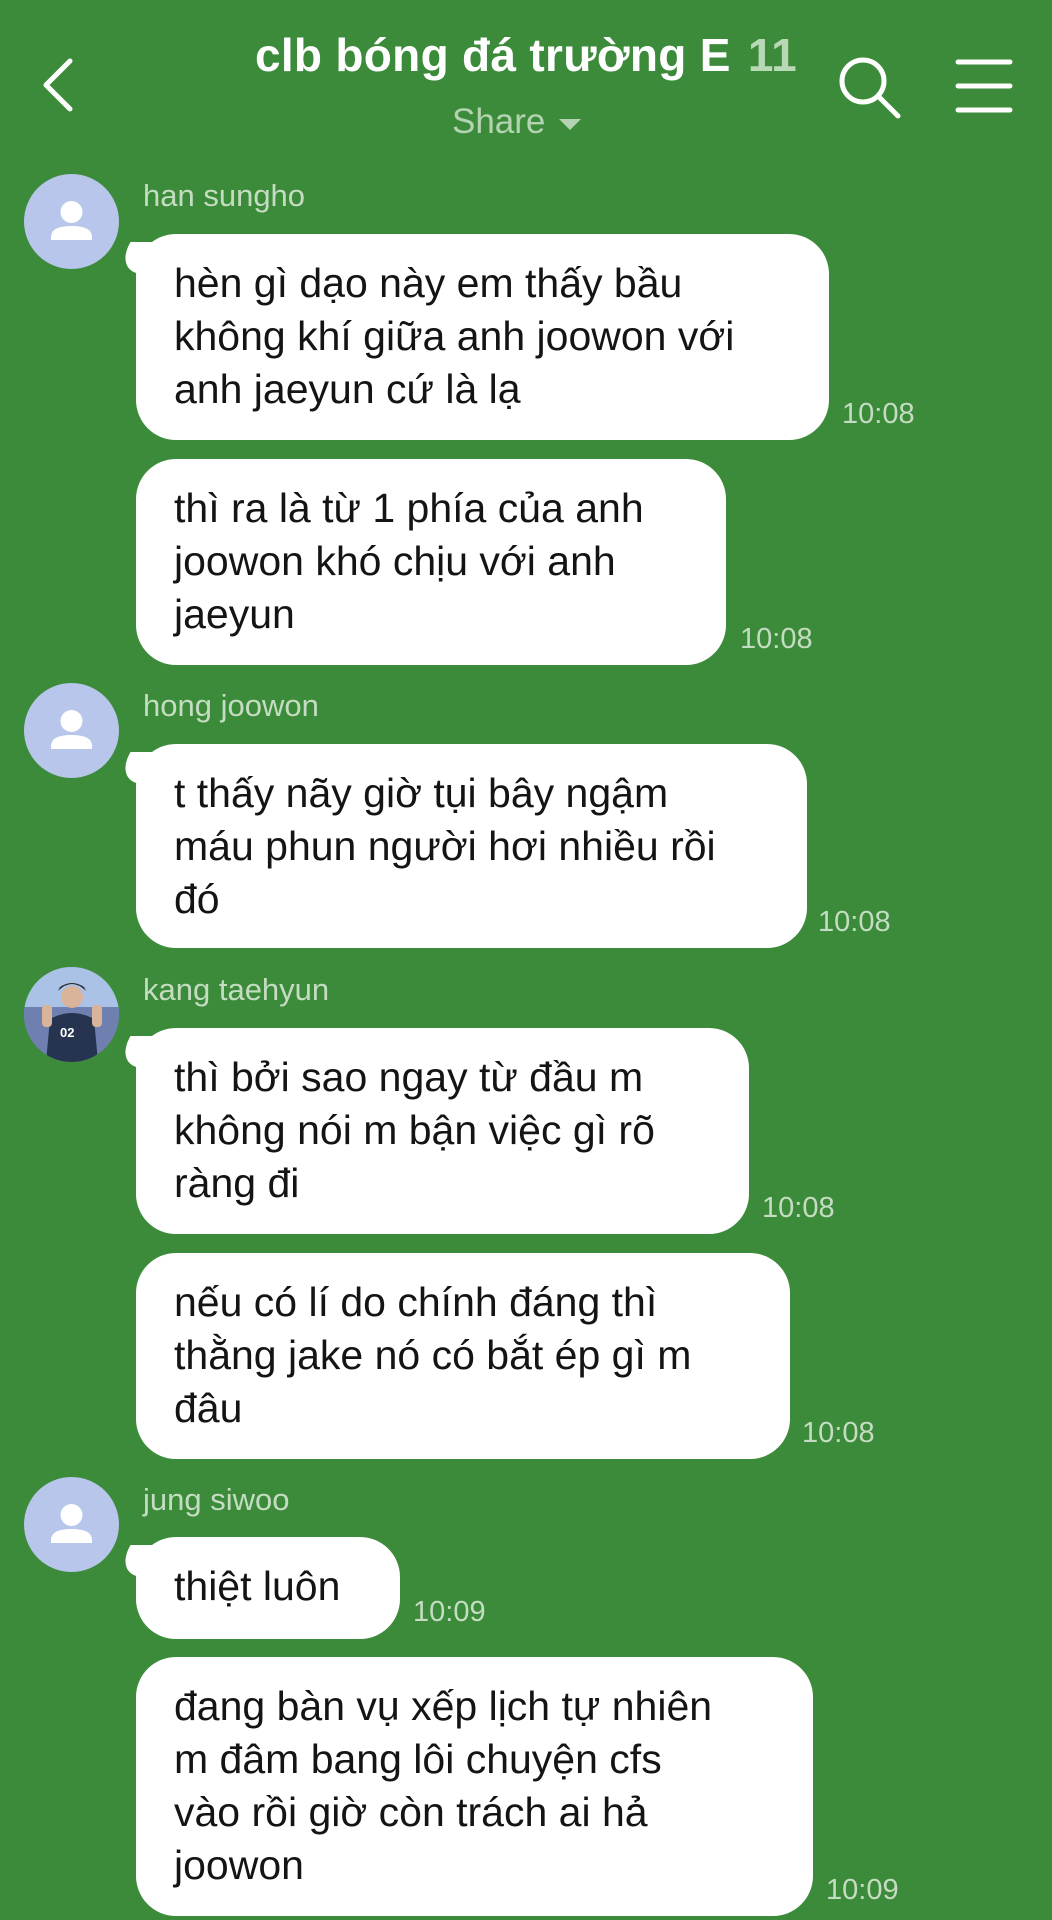 This screenshot has height=1920, width=1052. I want to click on menu-icon, so click(984, 86).